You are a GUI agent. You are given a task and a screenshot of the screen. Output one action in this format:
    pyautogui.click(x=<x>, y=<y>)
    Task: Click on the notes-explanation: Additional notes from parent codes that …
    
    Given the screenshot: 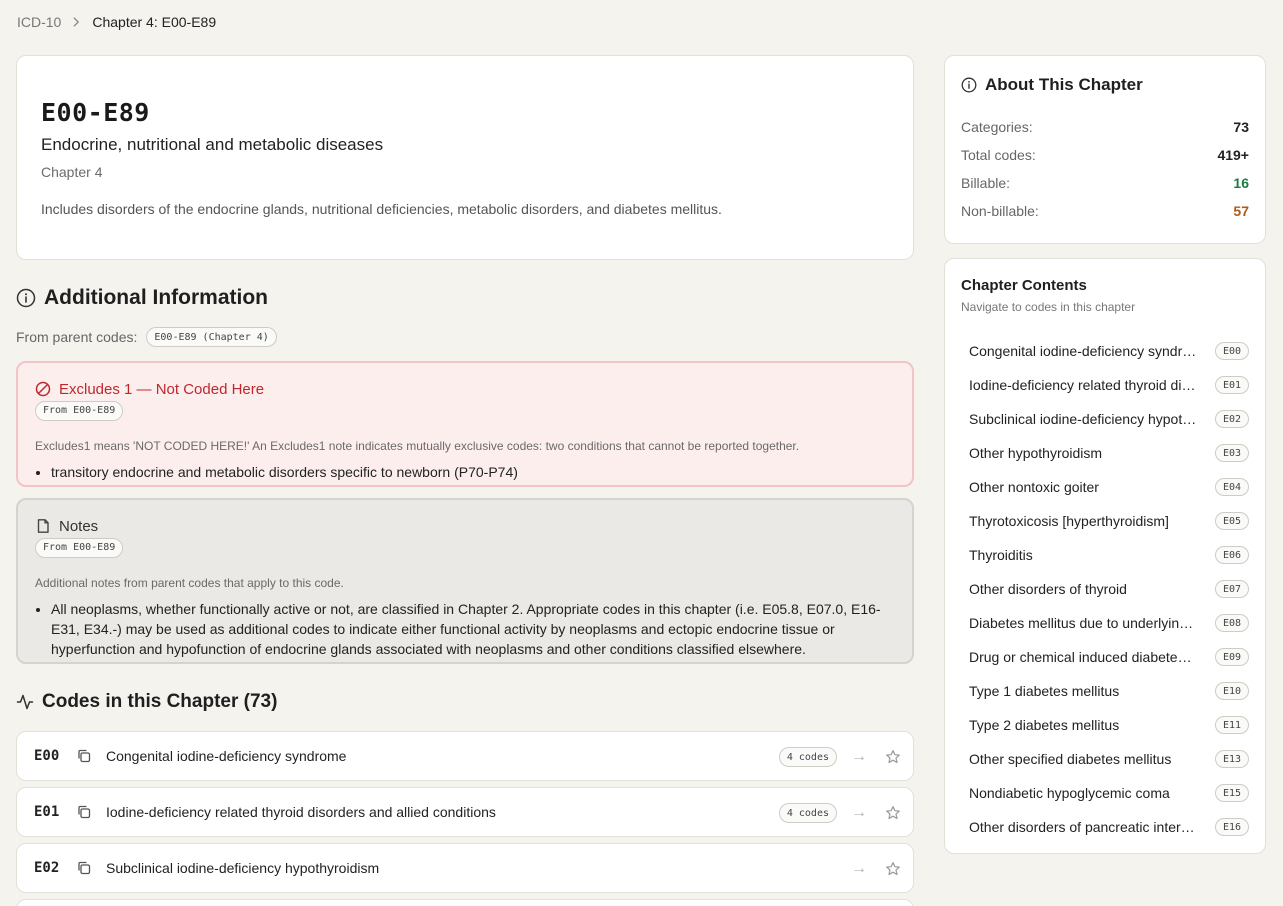 What is the action you would take?
    pyautogui.click(x=189, y=582)
    